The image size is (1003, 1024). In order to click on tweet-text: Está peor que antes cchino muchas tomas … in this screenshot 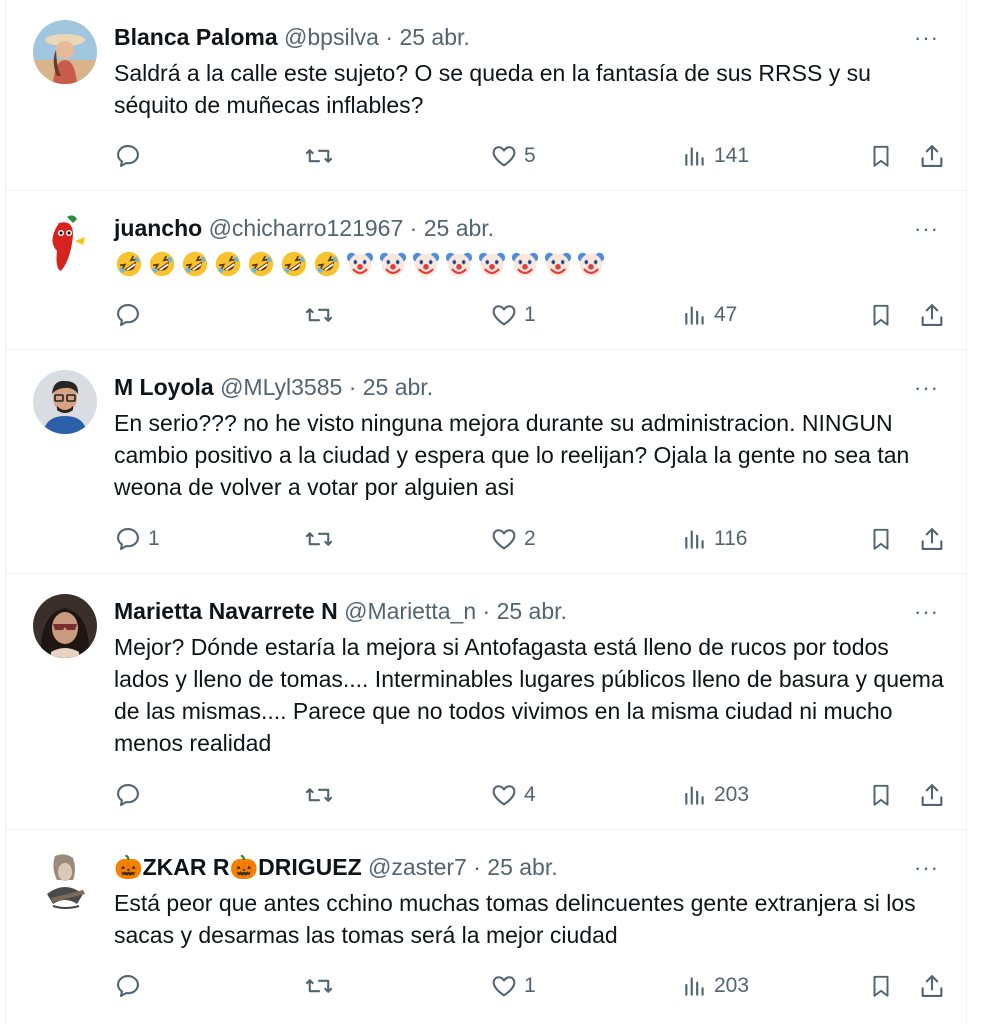, I will do `click(515, 919)`.